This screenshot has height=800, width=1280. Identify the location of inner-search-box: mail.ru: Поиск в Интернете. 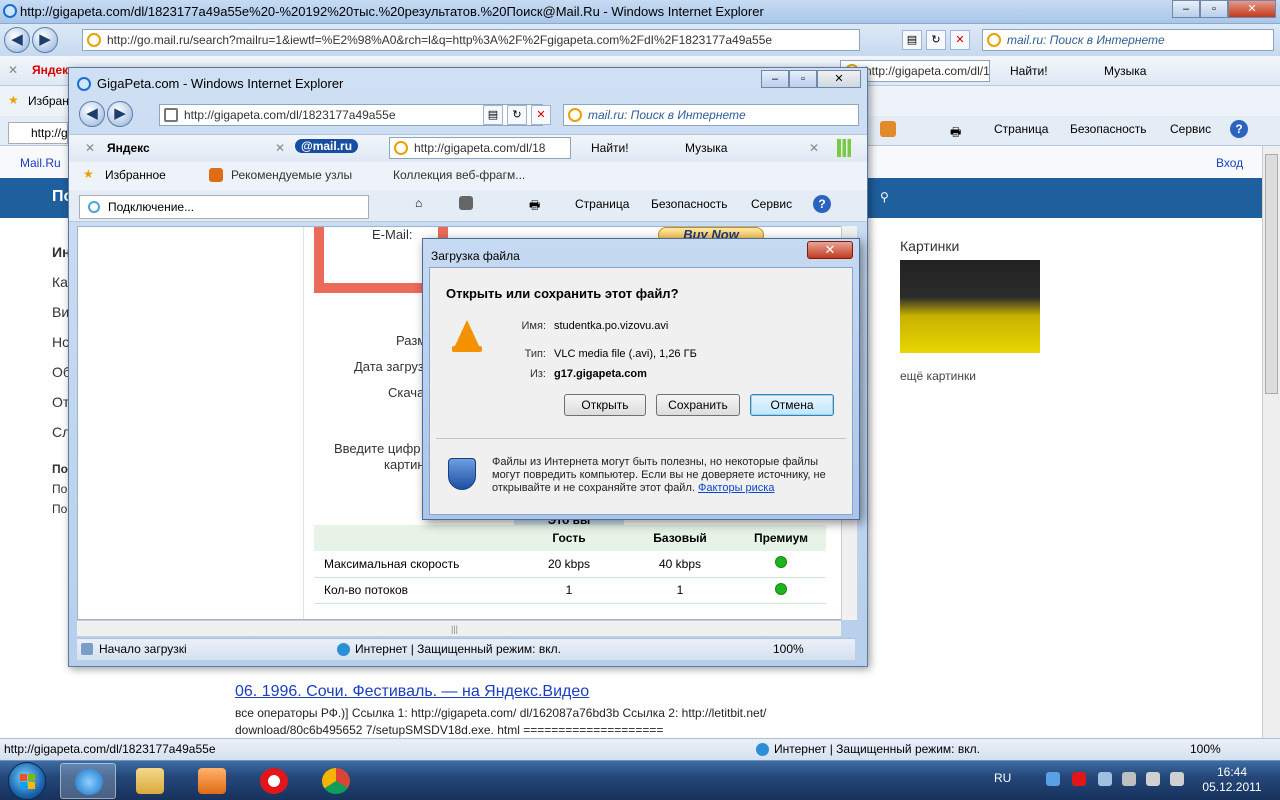
(711, 115).